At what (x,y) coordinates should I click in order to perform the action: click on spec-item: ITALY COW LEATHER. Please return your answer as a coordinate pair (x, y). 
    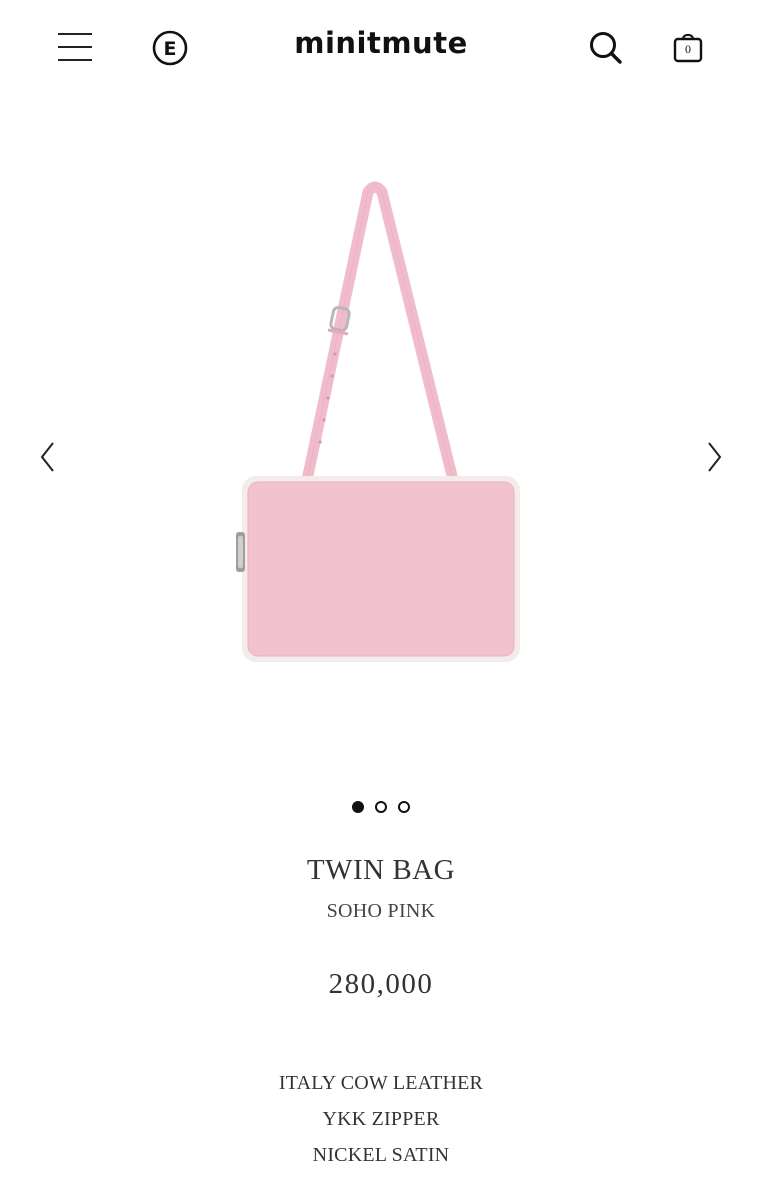
    Looking at the image, I should click on (381, 1083).